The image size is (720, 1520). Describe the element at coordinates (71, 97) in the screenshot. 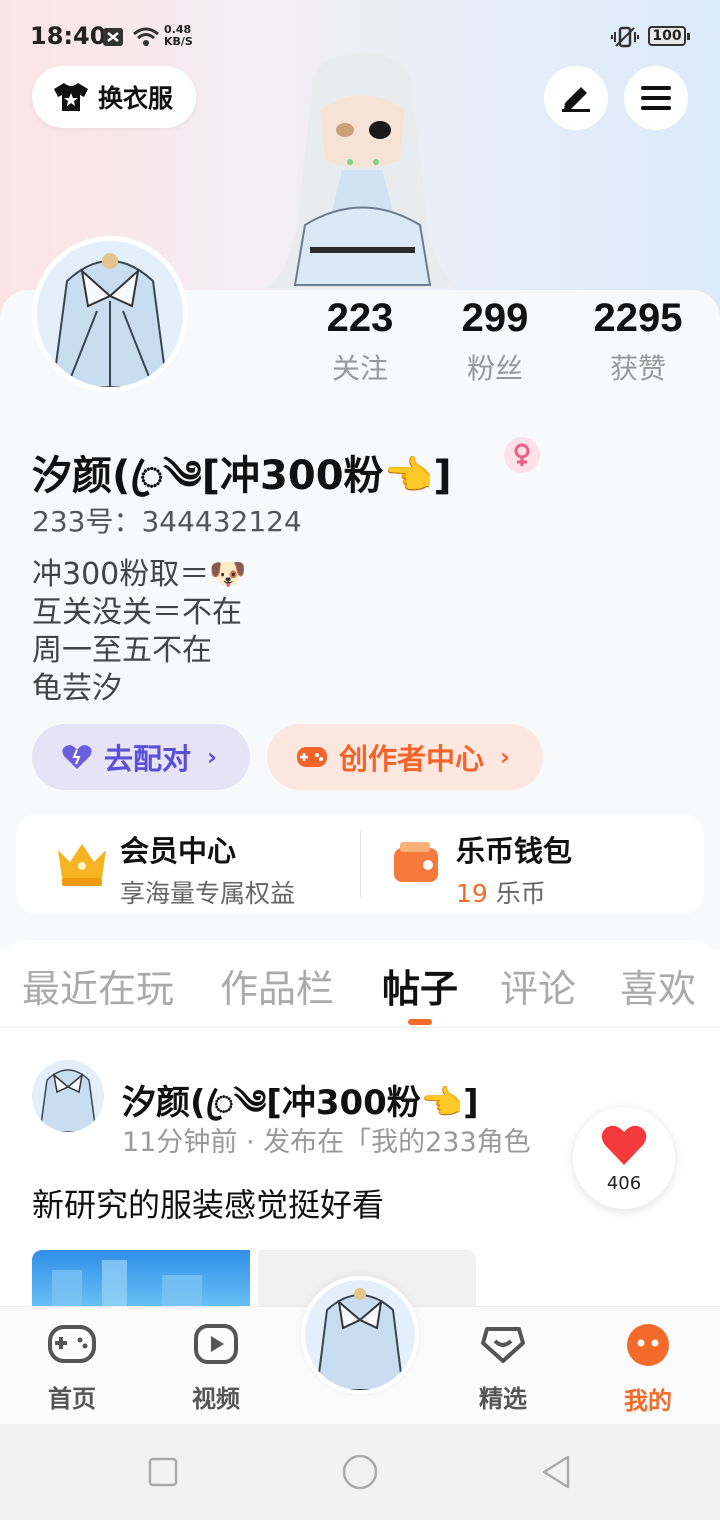

I see `shirt-icon` at that location.